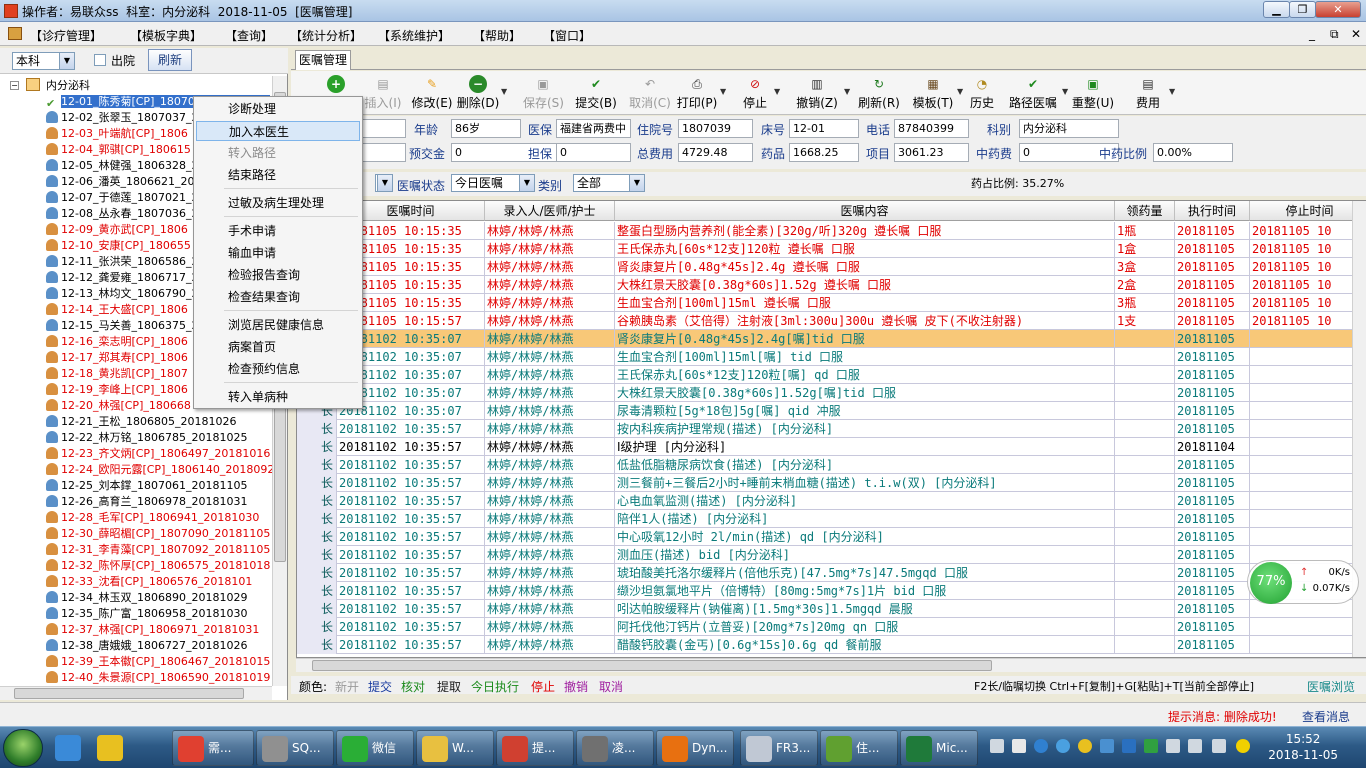  Describe the element at coordinates (1219, 746) in the screenshot. I see `battery-icon` at that location.